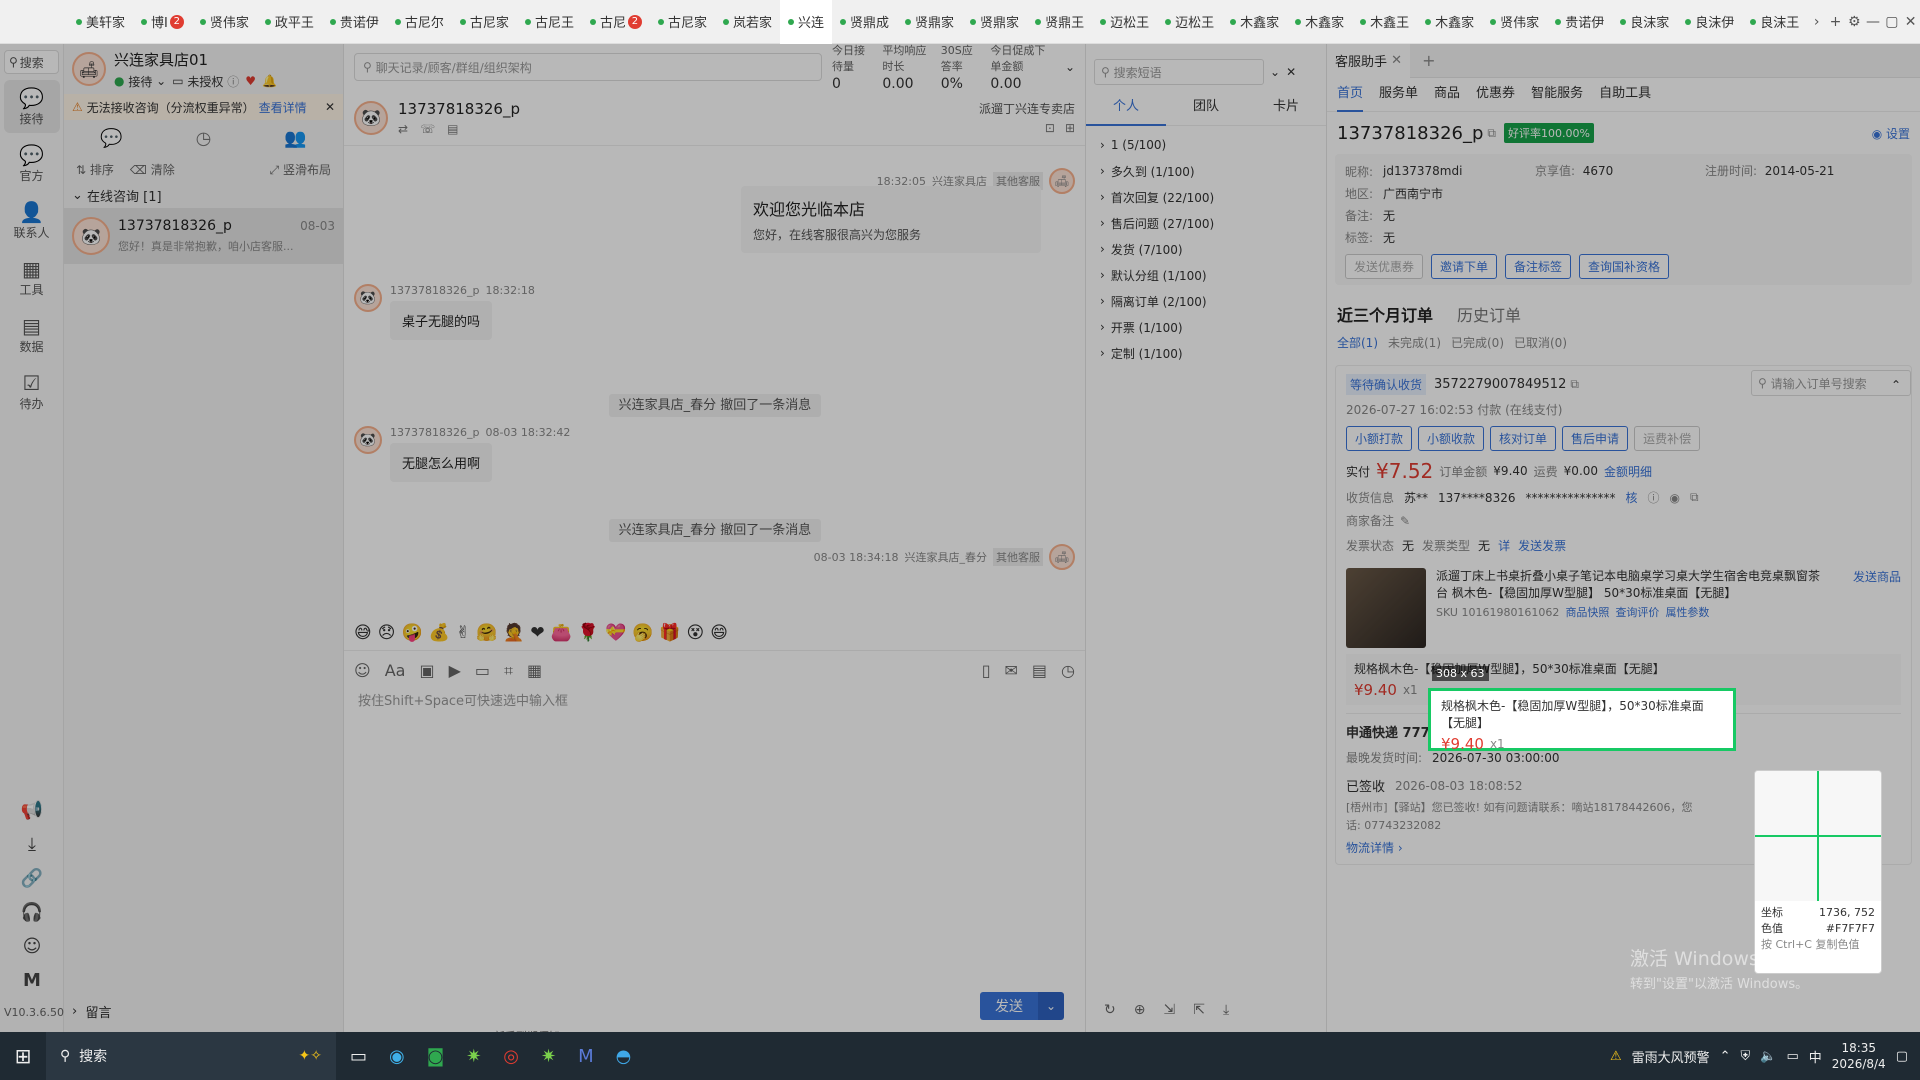 The width and height of the screenshot is (1920, 1080). I want to click on tab-store: 木鑫王, so click(1384, 22).